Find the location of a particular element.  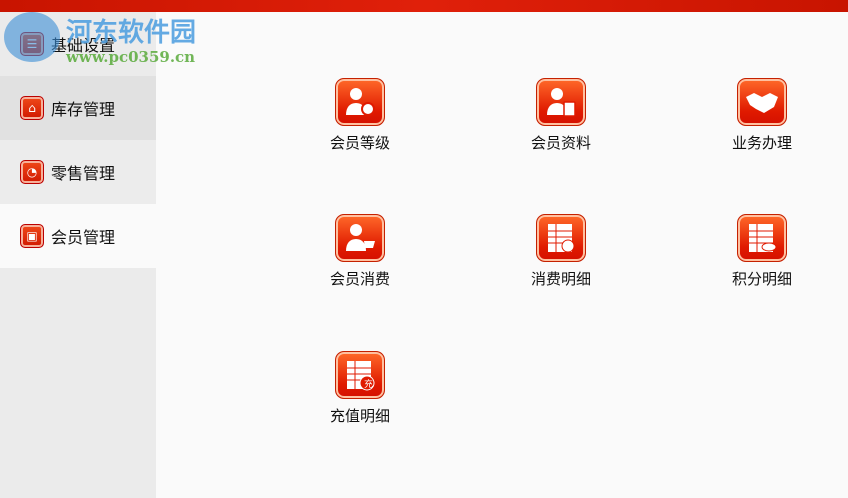

handshake-icon is located at coordinates (762, 102).